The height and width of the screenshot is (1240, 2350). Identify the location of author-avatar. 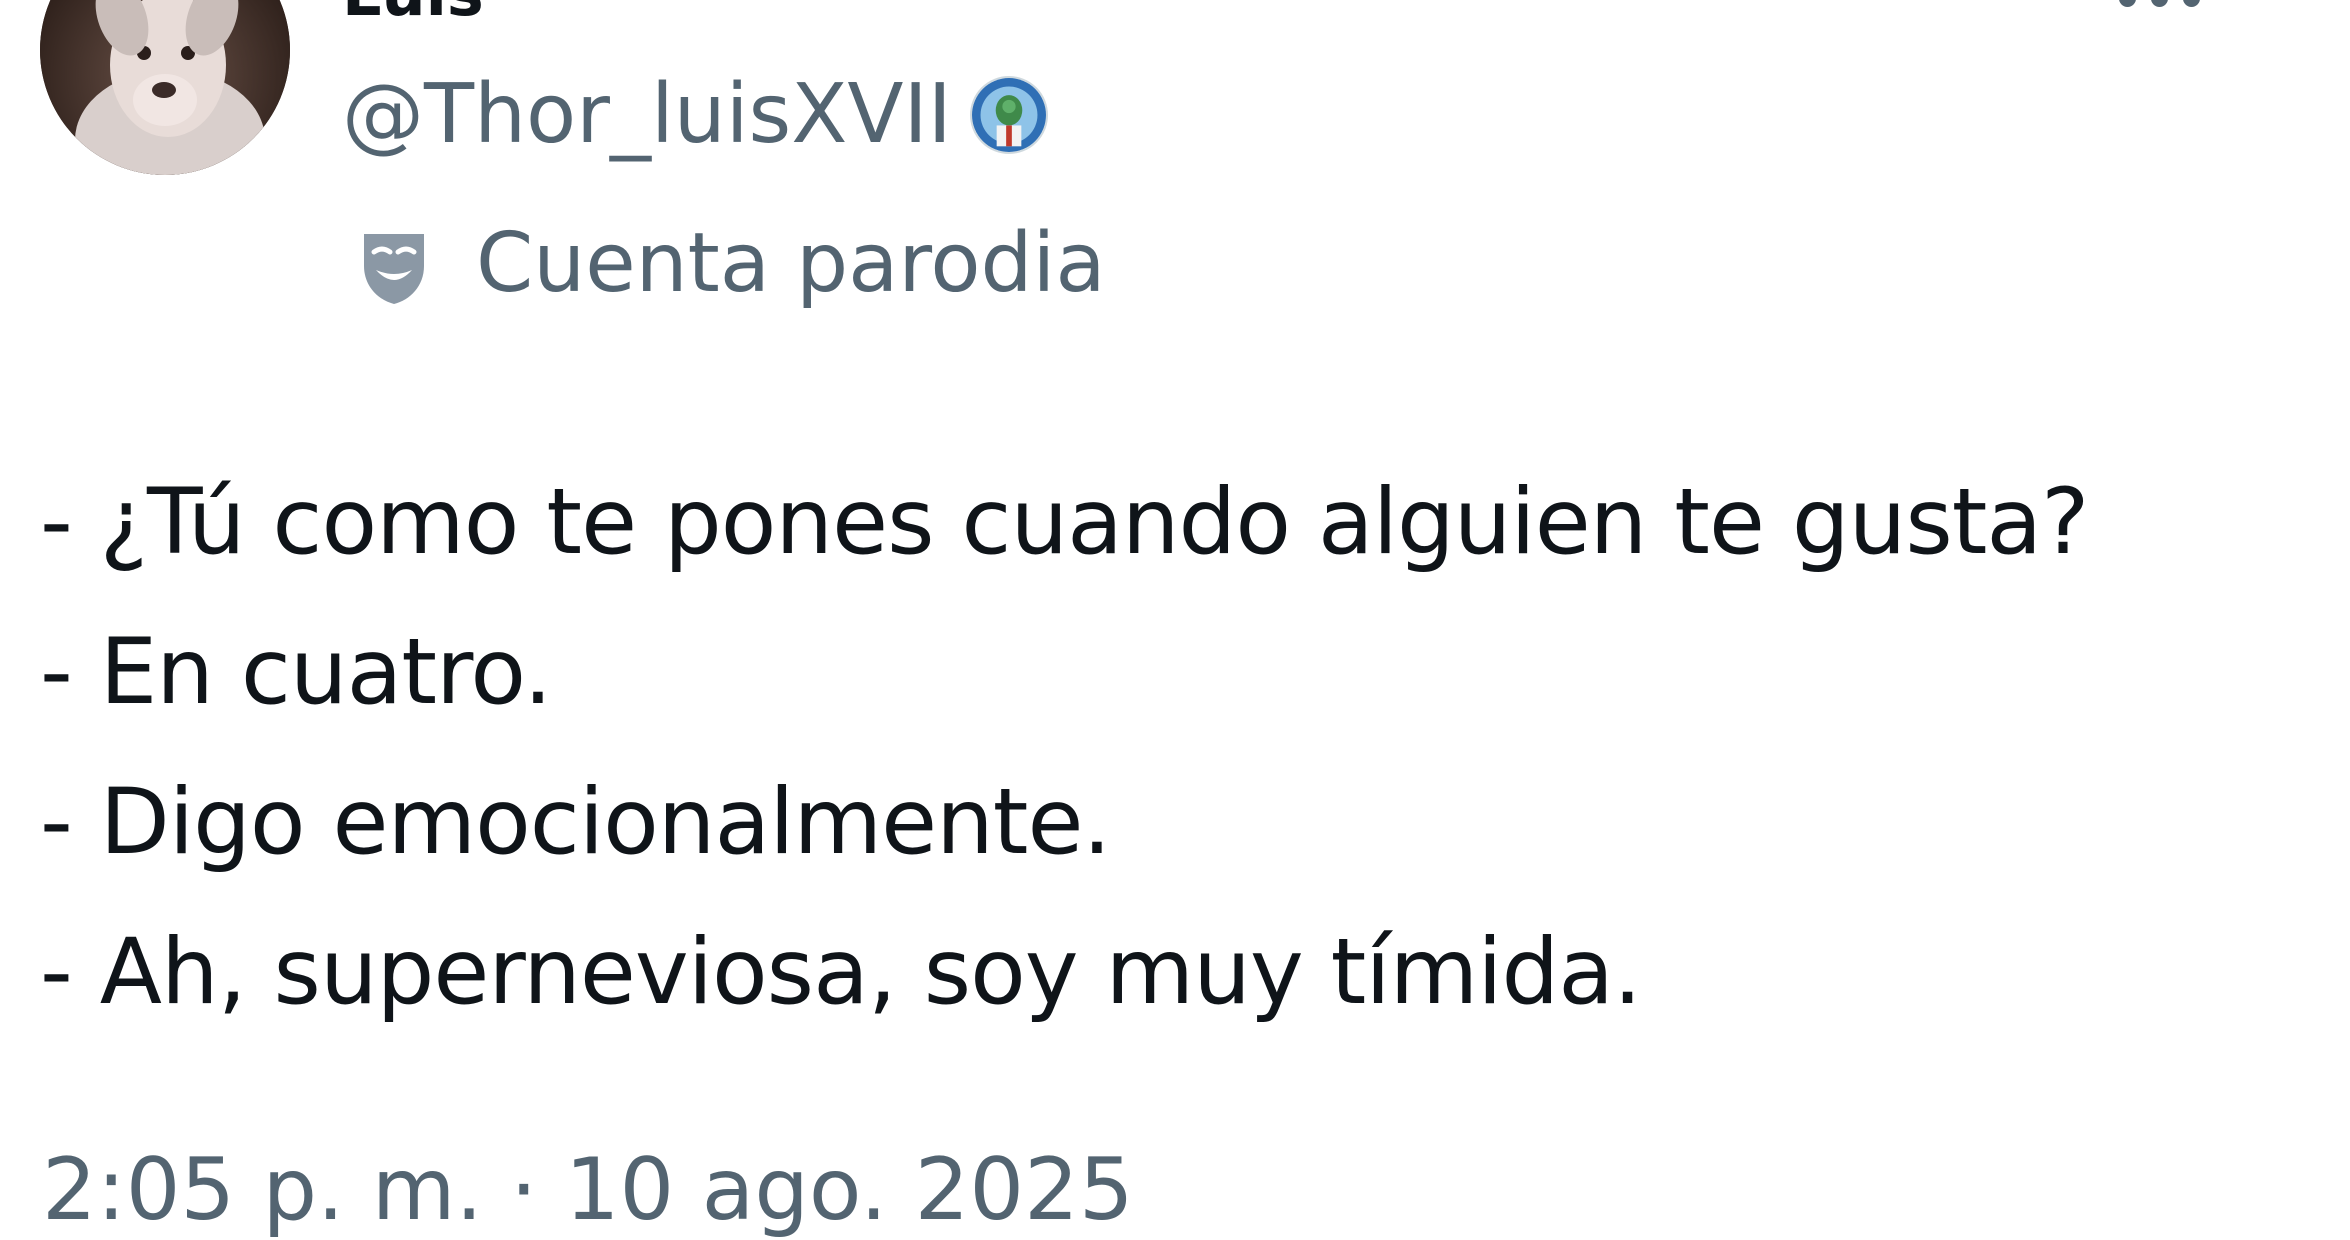
(165, 87).